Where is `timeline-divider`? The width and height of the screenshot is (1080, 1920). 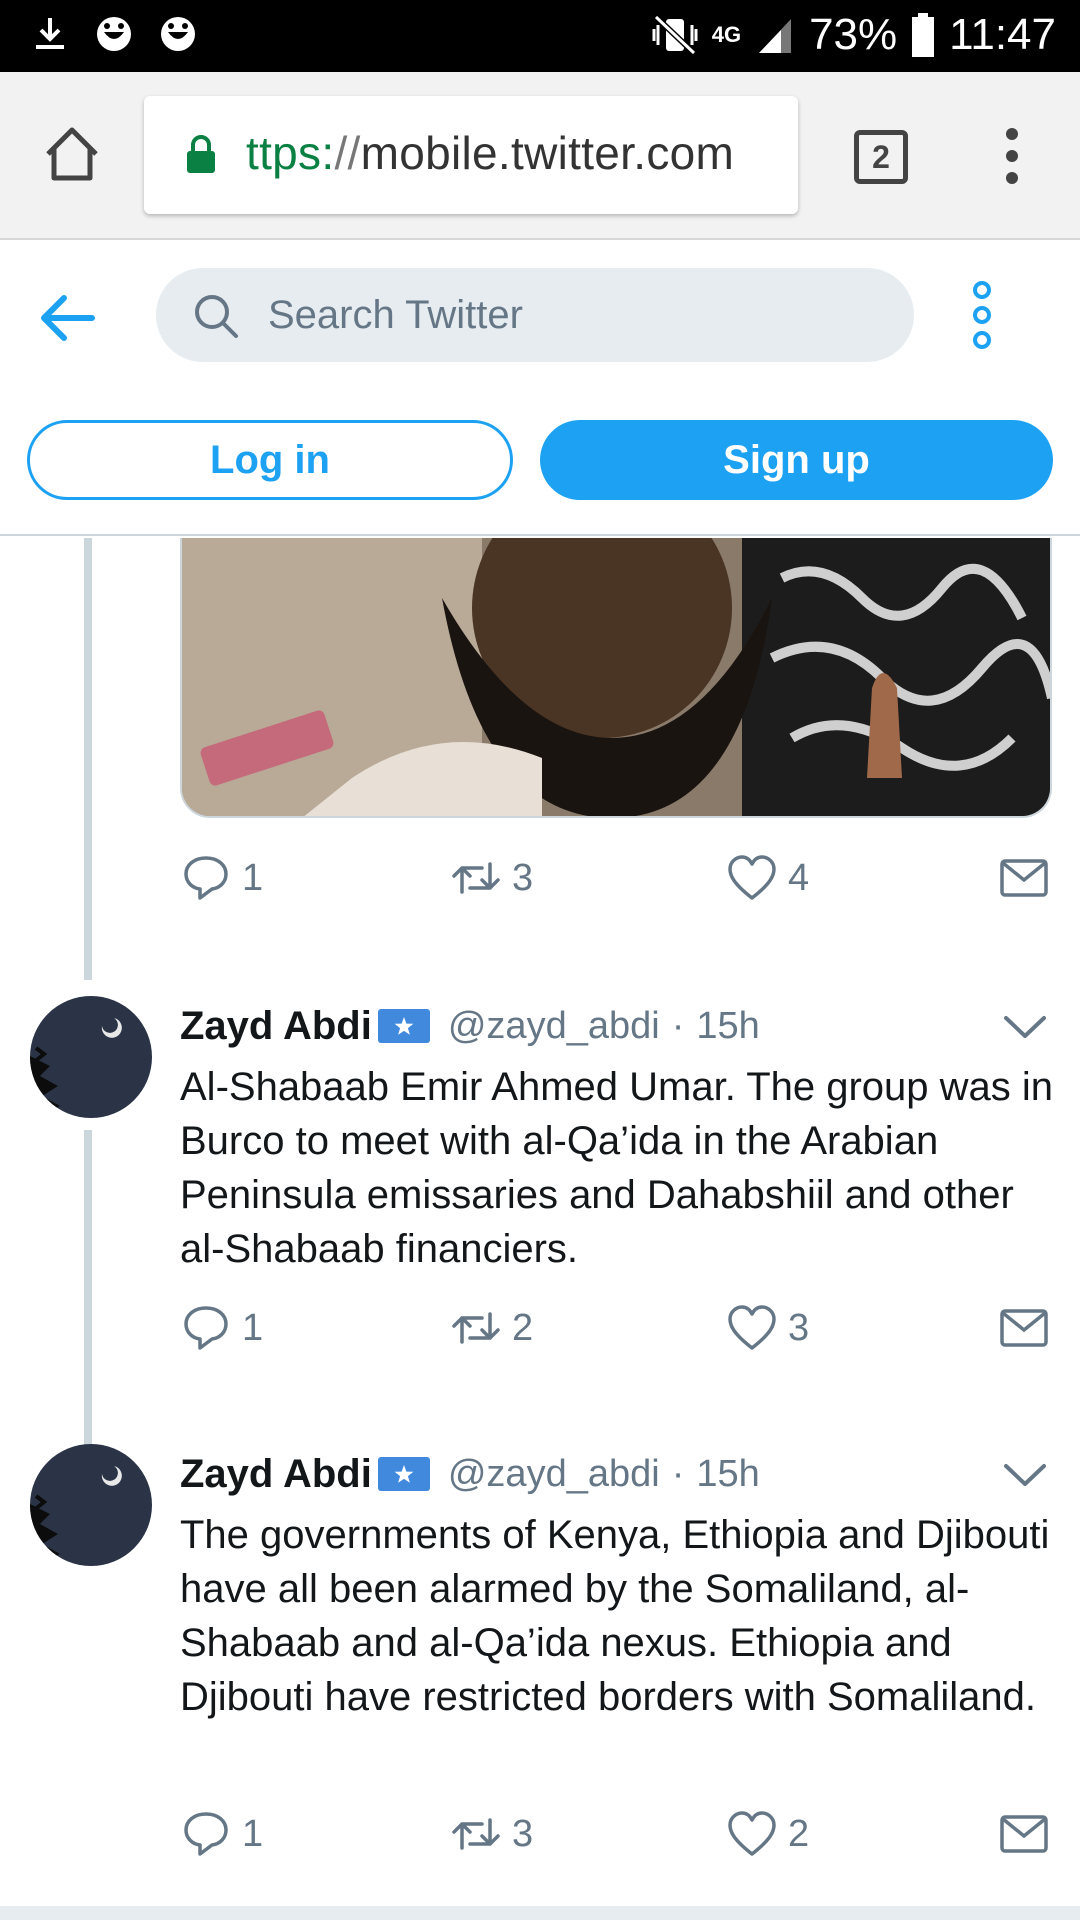
timeline-divider is located at coordinates (540, 1913).